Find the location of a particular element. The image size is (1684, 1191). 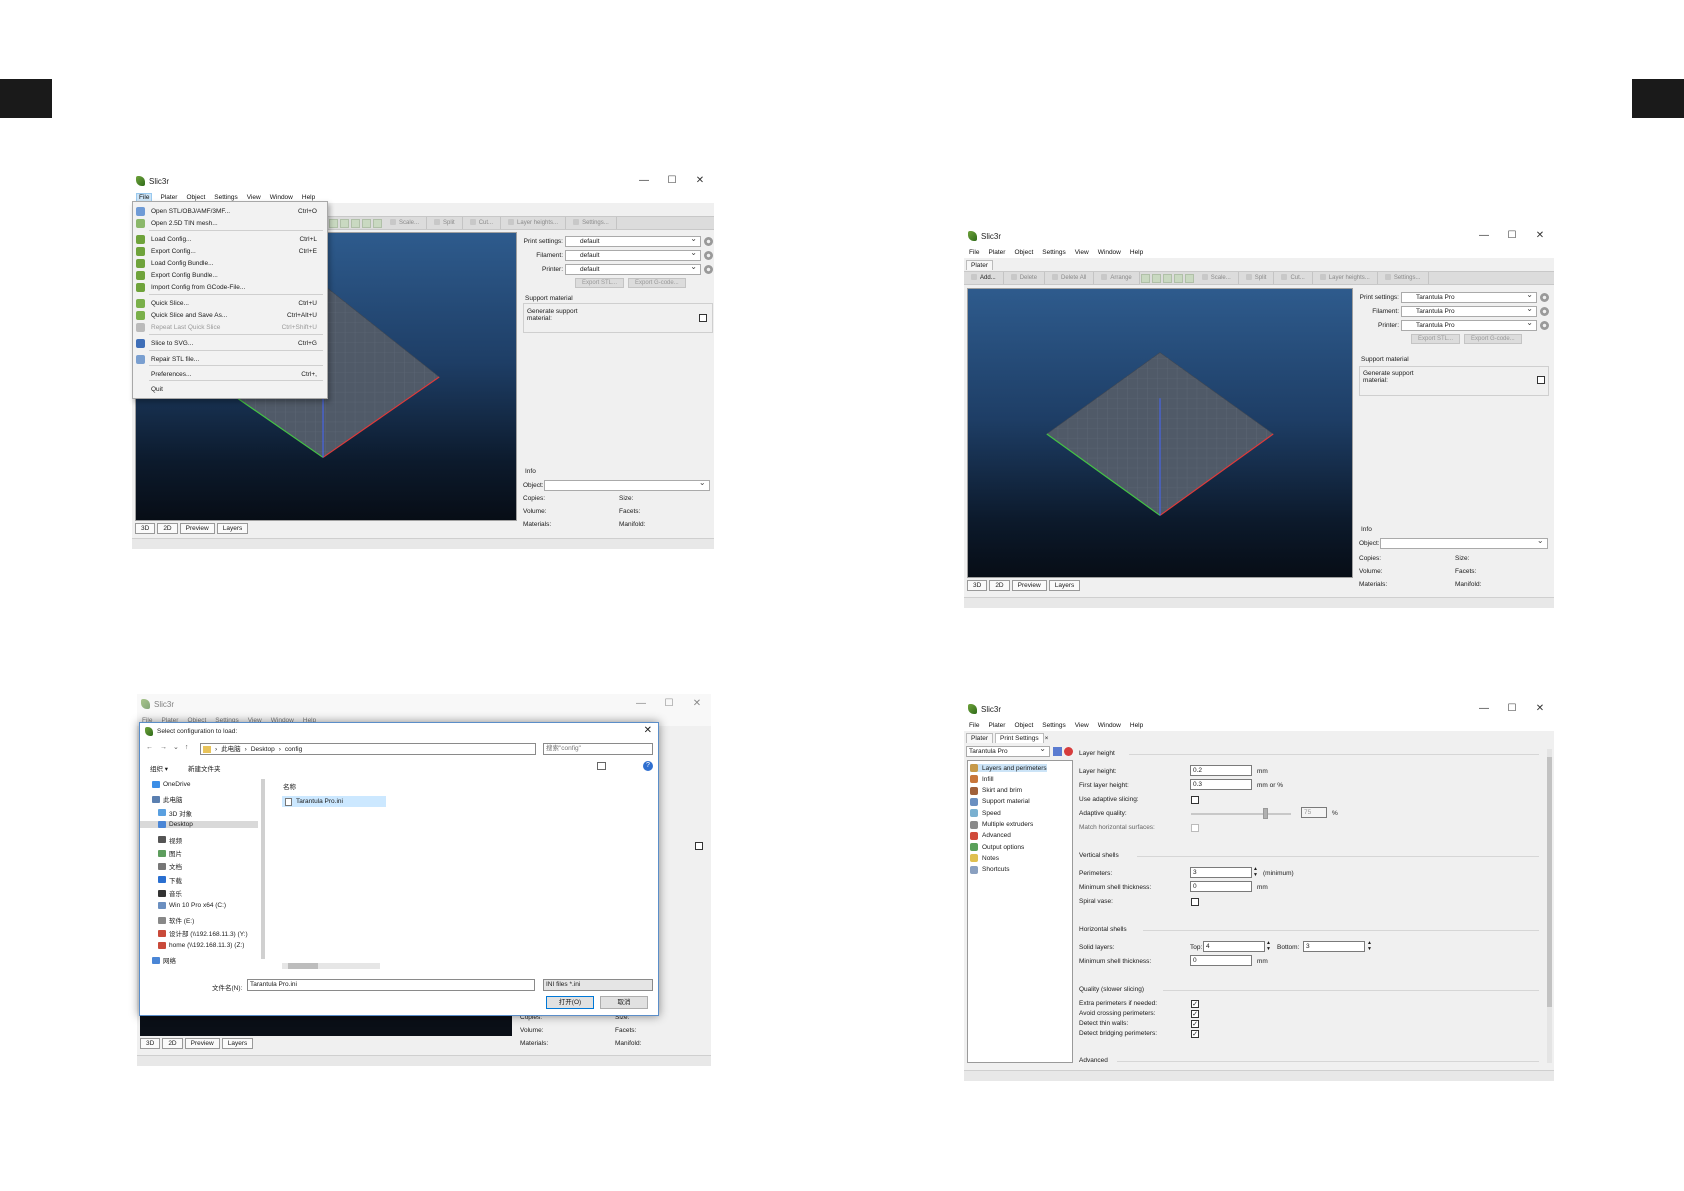

tab-layers: Layers is located at coordinates (1064, 585).